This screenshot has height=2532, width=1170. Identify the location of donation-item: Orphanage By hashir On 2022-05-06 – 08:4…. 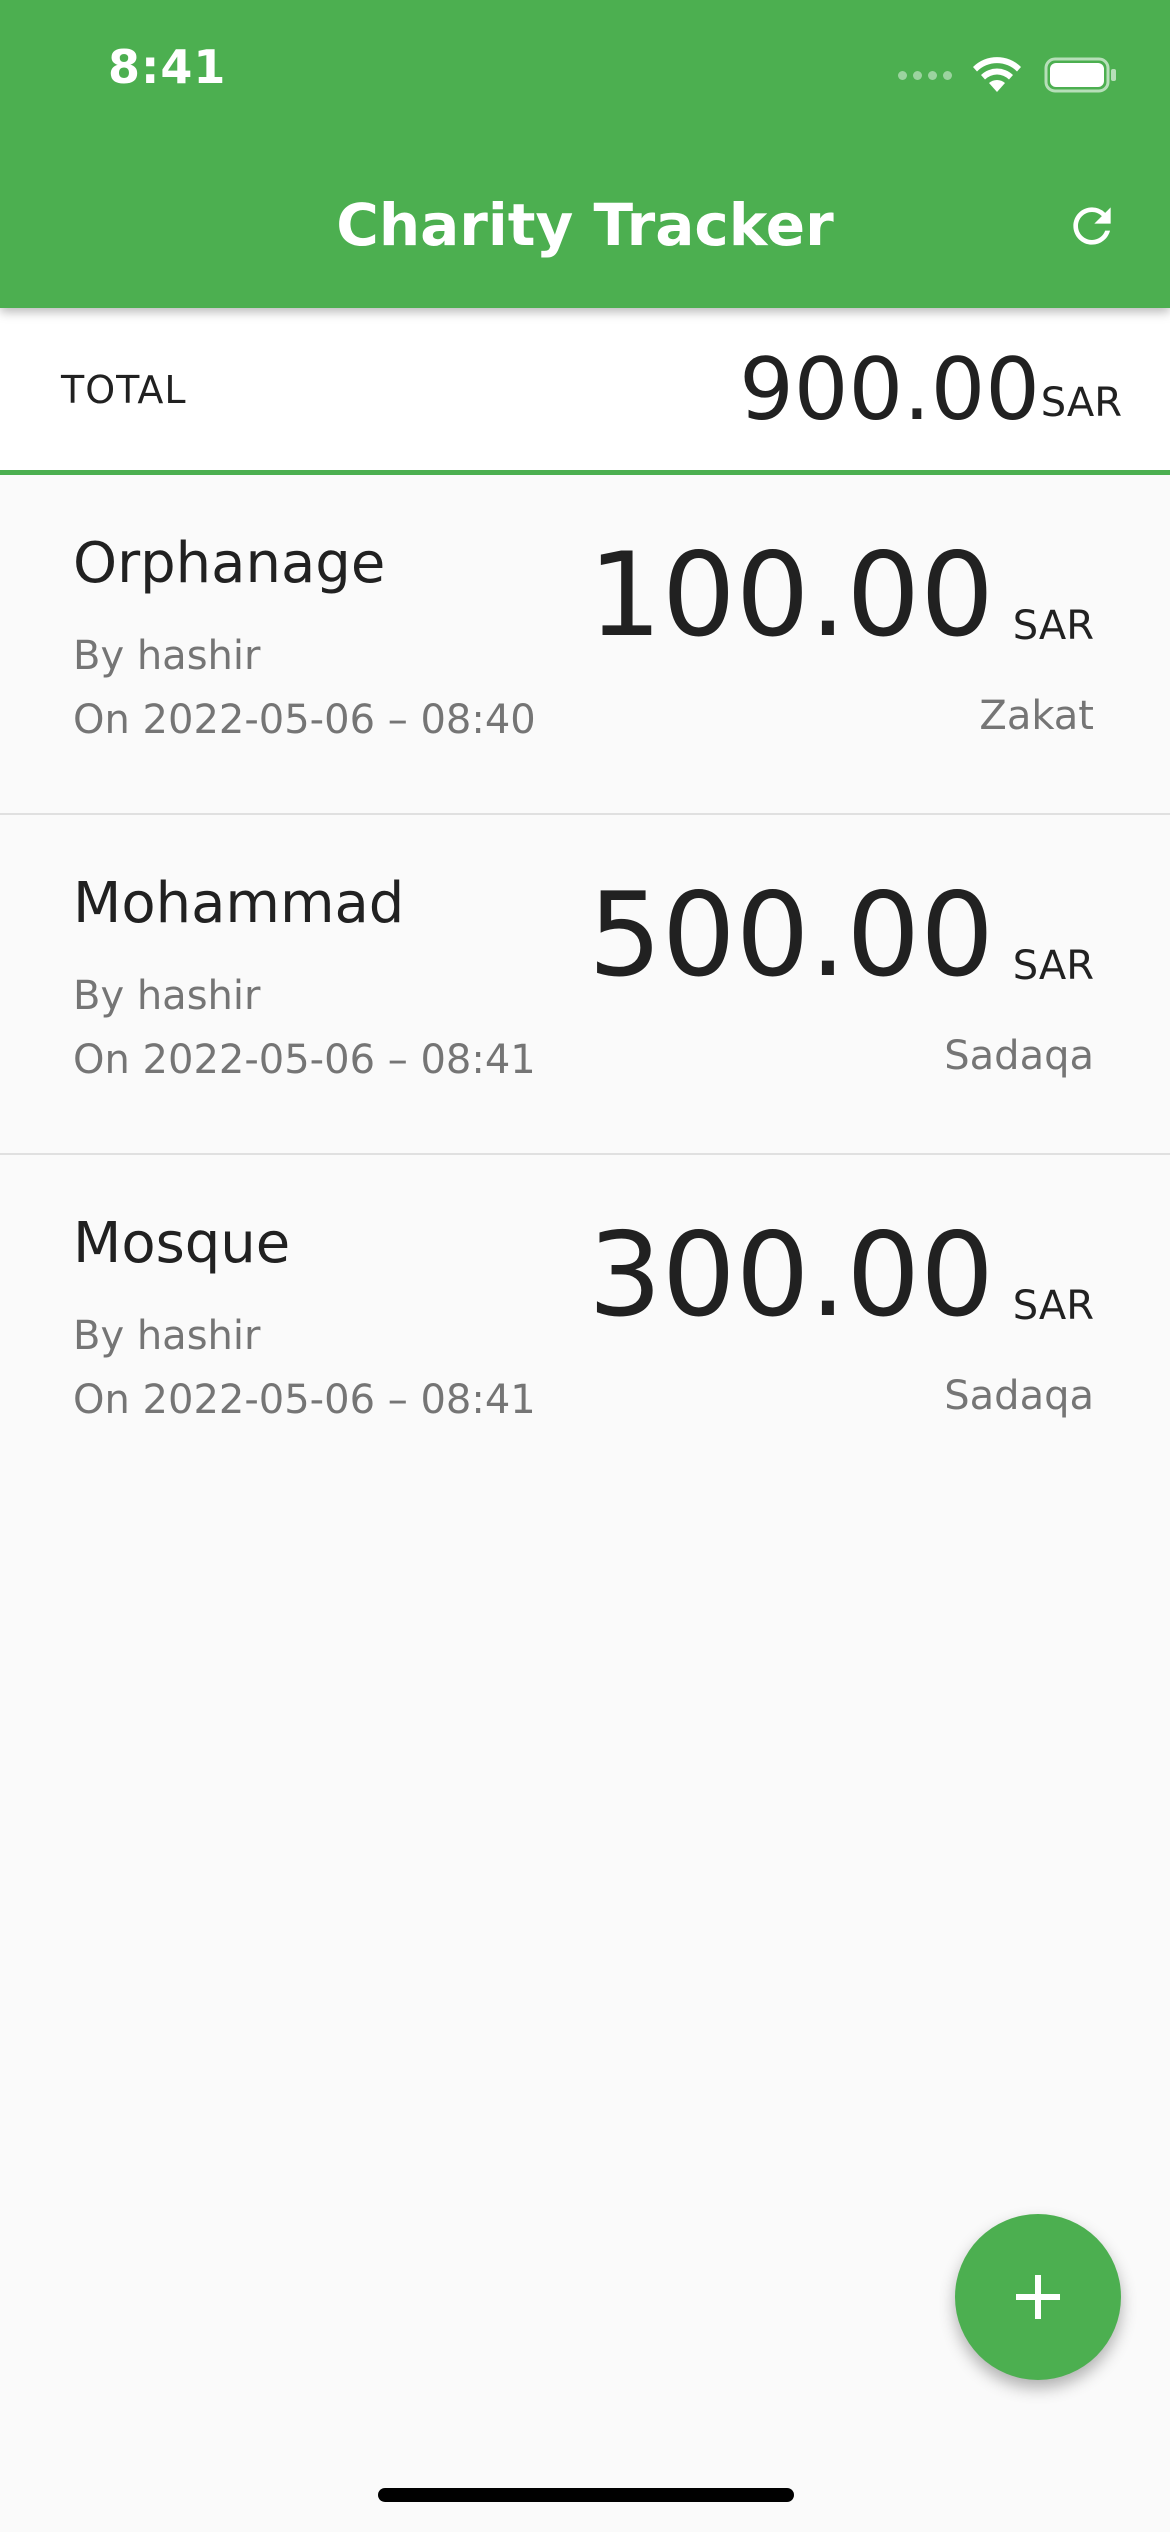
(585, 645).